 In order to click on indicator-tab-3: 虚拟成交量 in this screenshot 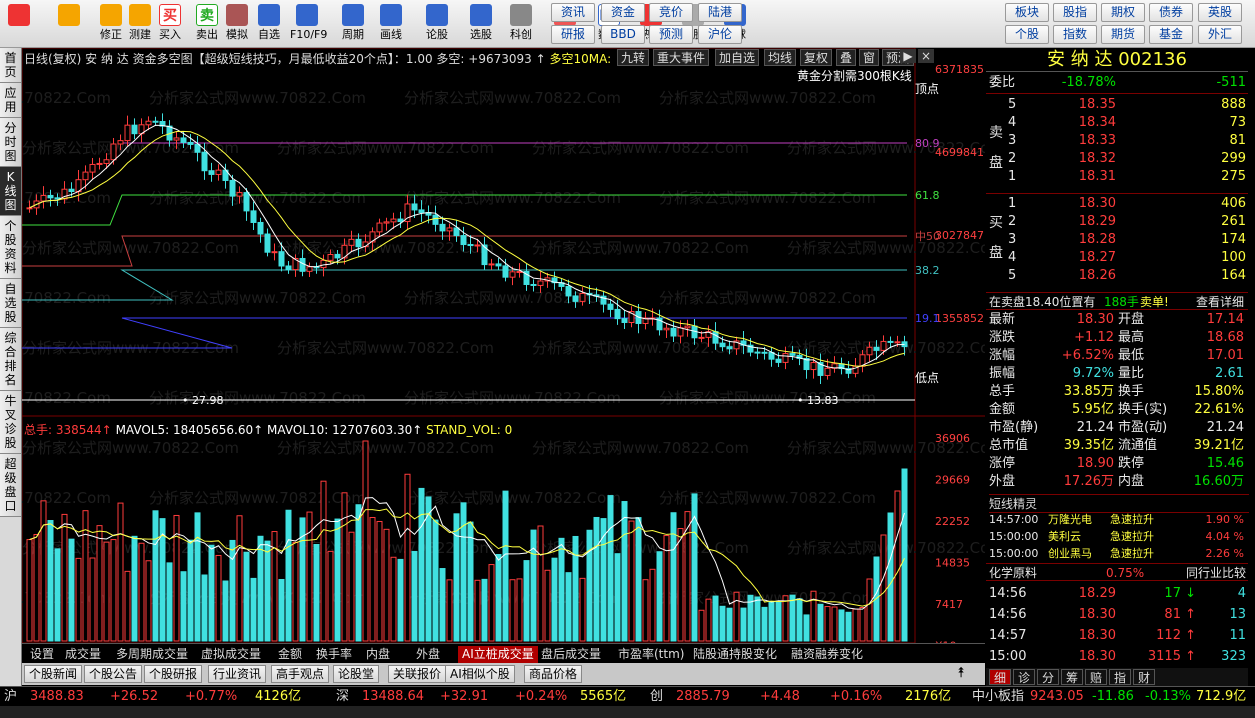, I will do `click(231, 654)`.